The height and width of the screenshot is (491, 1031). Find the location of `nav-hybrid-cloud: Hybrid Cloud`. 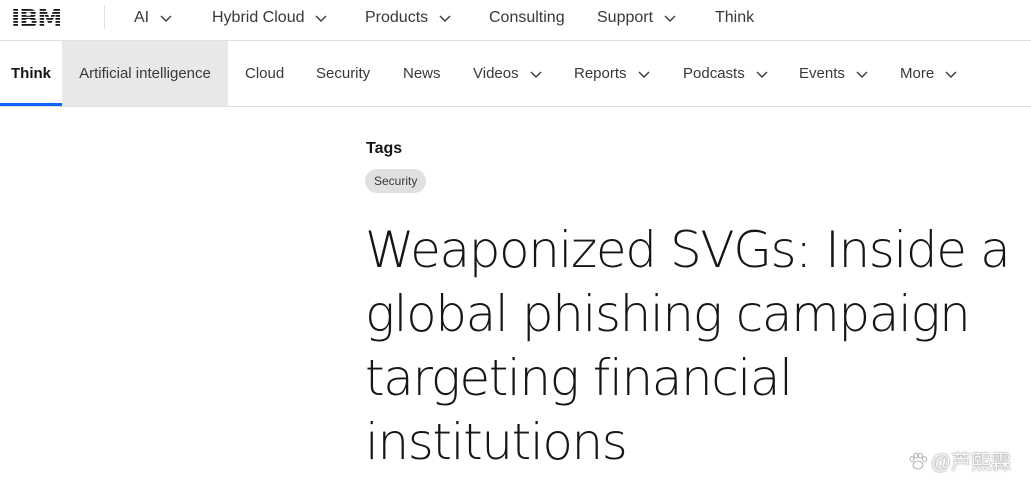

nav-hybrid-cloud: Hybrid Cloud is located at coordinates (270, 18).